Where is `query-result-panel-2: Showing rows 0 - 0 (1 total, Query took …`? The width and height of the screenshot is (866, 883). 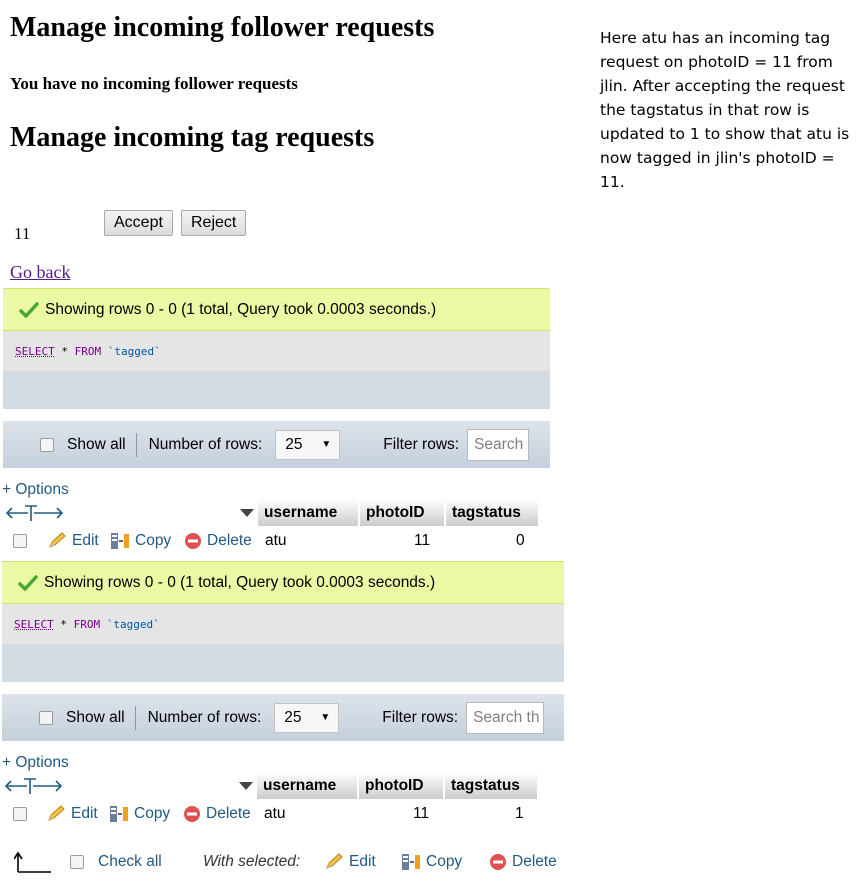
query-result-panel-2: Showing rows 0 - 0 (1 total, Query took … is located at coordinates (283, 621).